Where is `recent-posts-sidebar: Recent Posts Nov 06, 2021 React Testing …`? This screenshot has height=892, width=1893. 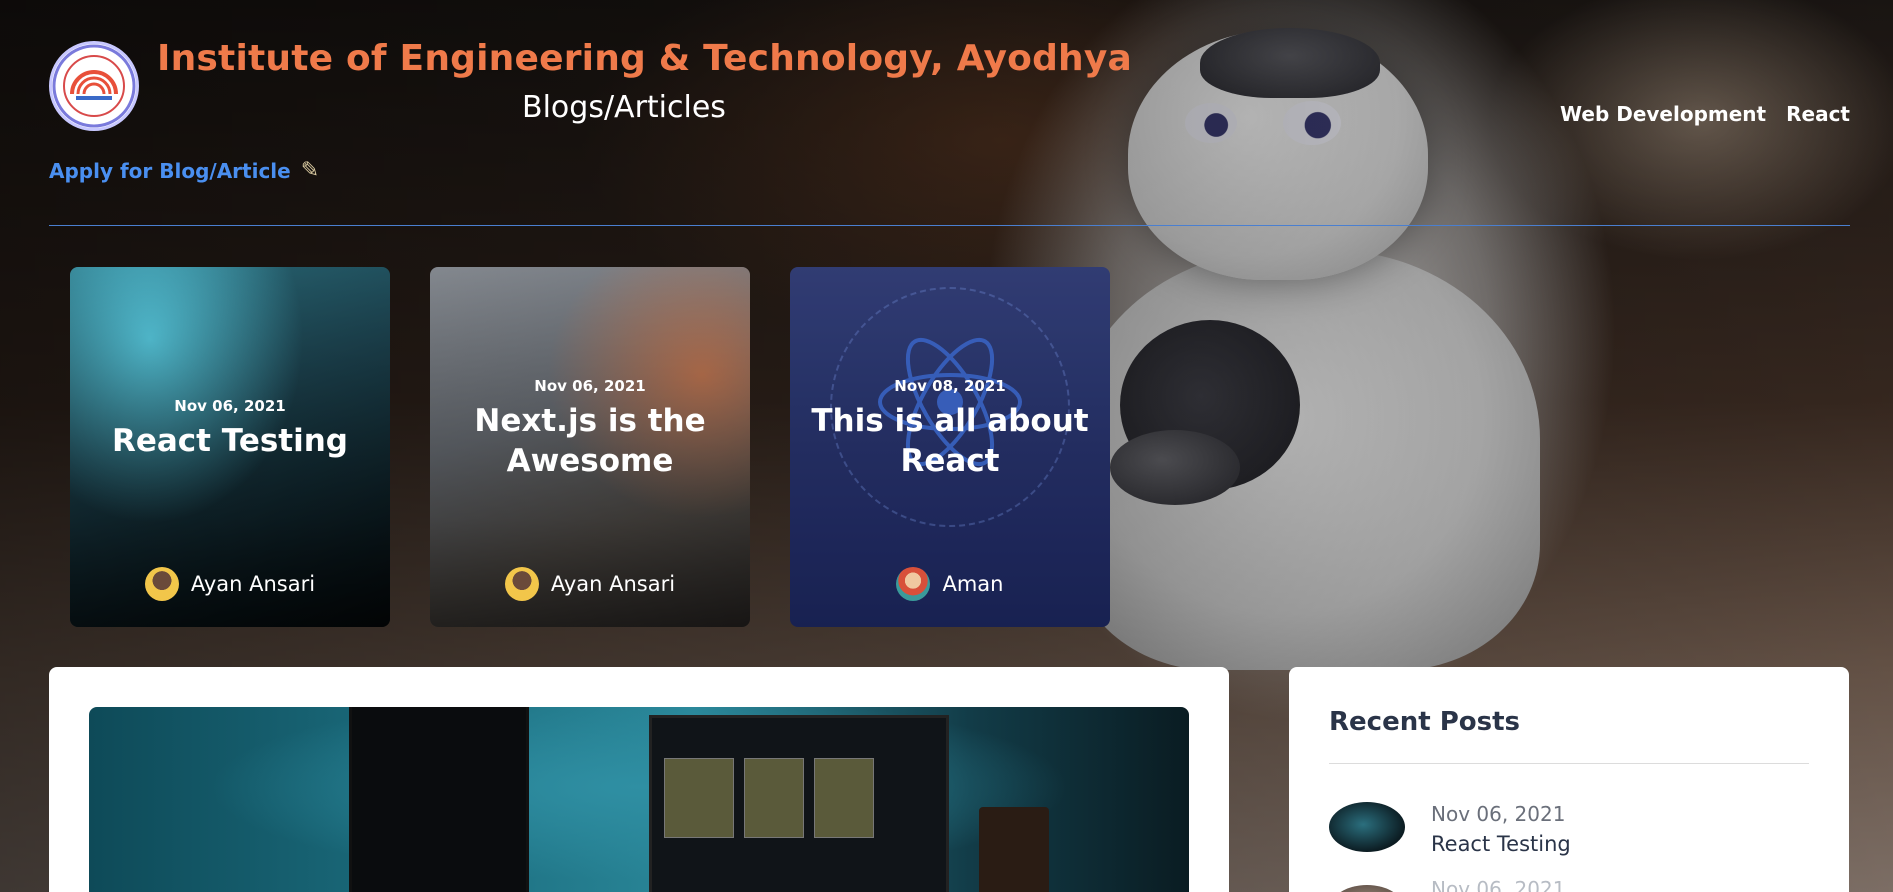 recent-posts-sidebar: Recent Posts Nov 06, 2021 React Testing … is located at coordinates (1569, 779).